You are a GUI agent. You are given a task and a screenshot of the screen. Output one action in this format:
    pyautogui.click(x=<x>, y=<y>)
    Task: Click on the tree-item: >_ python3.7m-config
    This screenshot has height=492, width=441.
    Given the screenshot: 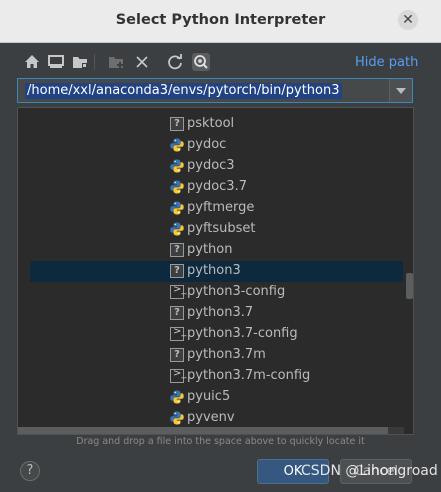 What is the action you would take?
    pyautogui.click(x=205, y=376)
    